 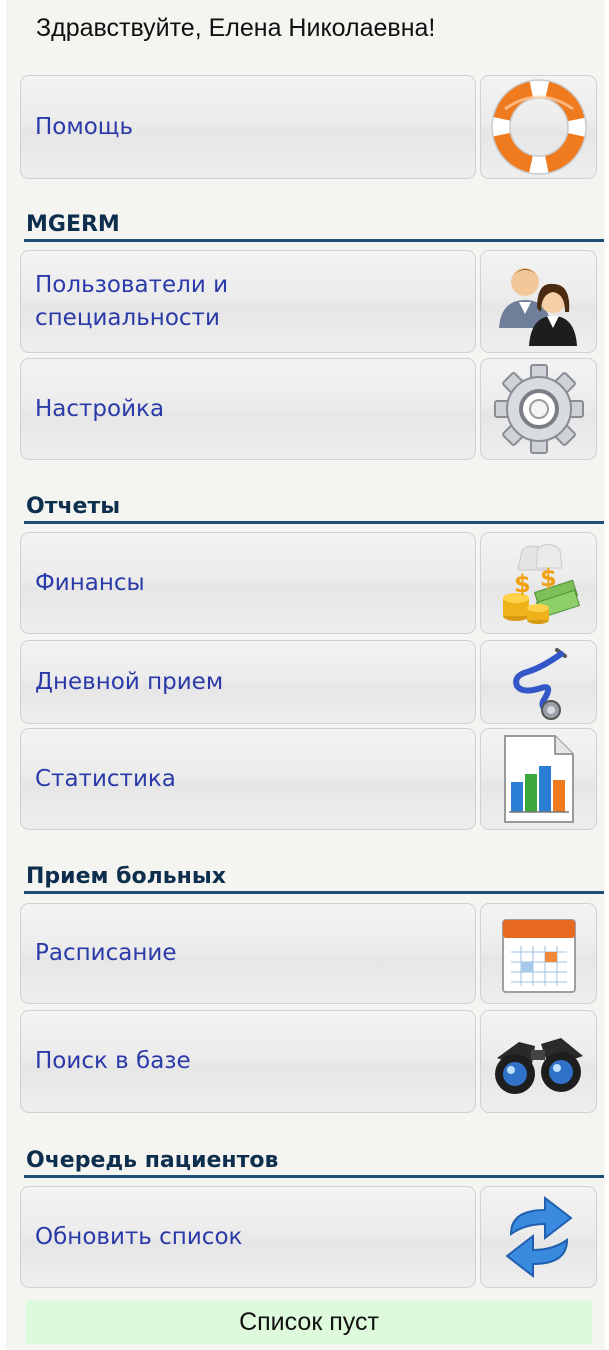 I want to click on help-icon-button, so click(x=538, y=127).